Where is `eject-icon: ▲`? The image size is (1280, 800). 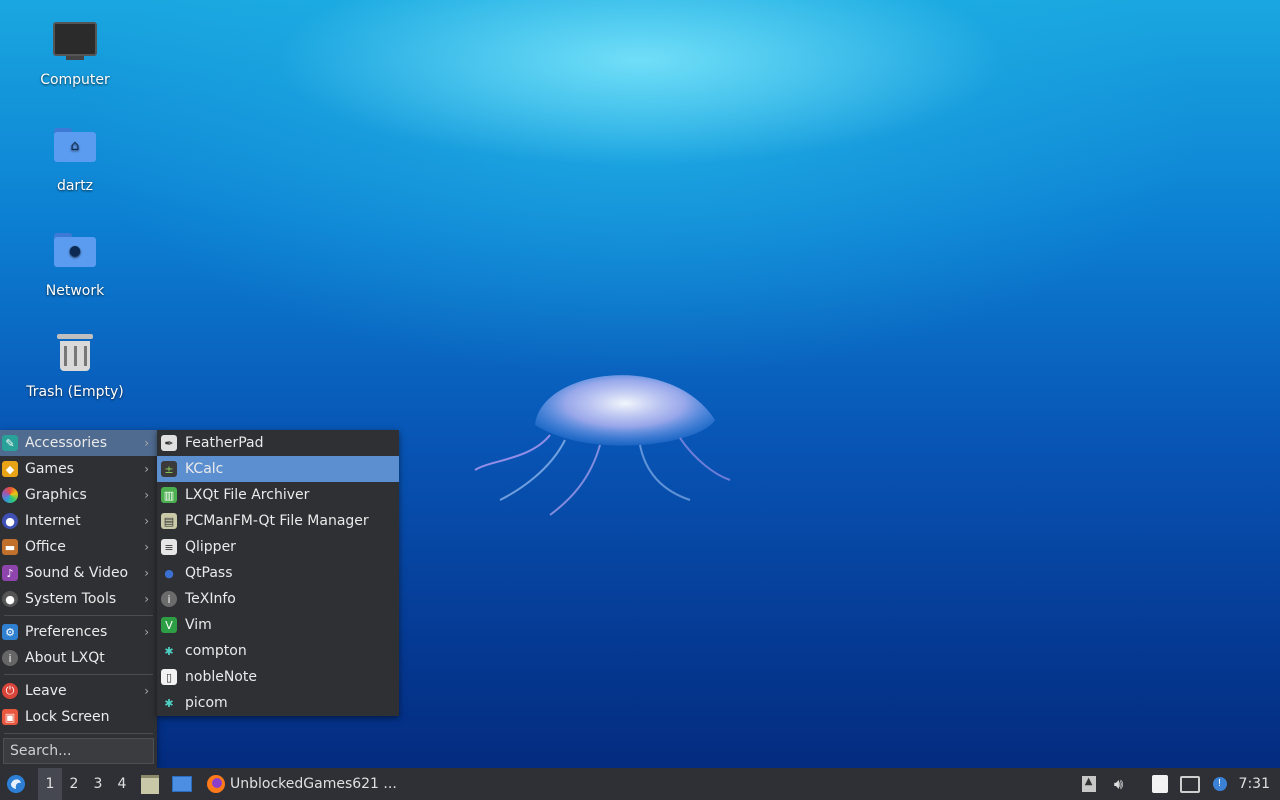 eject-icon: ▲ is located at coordinates (1088, 784).